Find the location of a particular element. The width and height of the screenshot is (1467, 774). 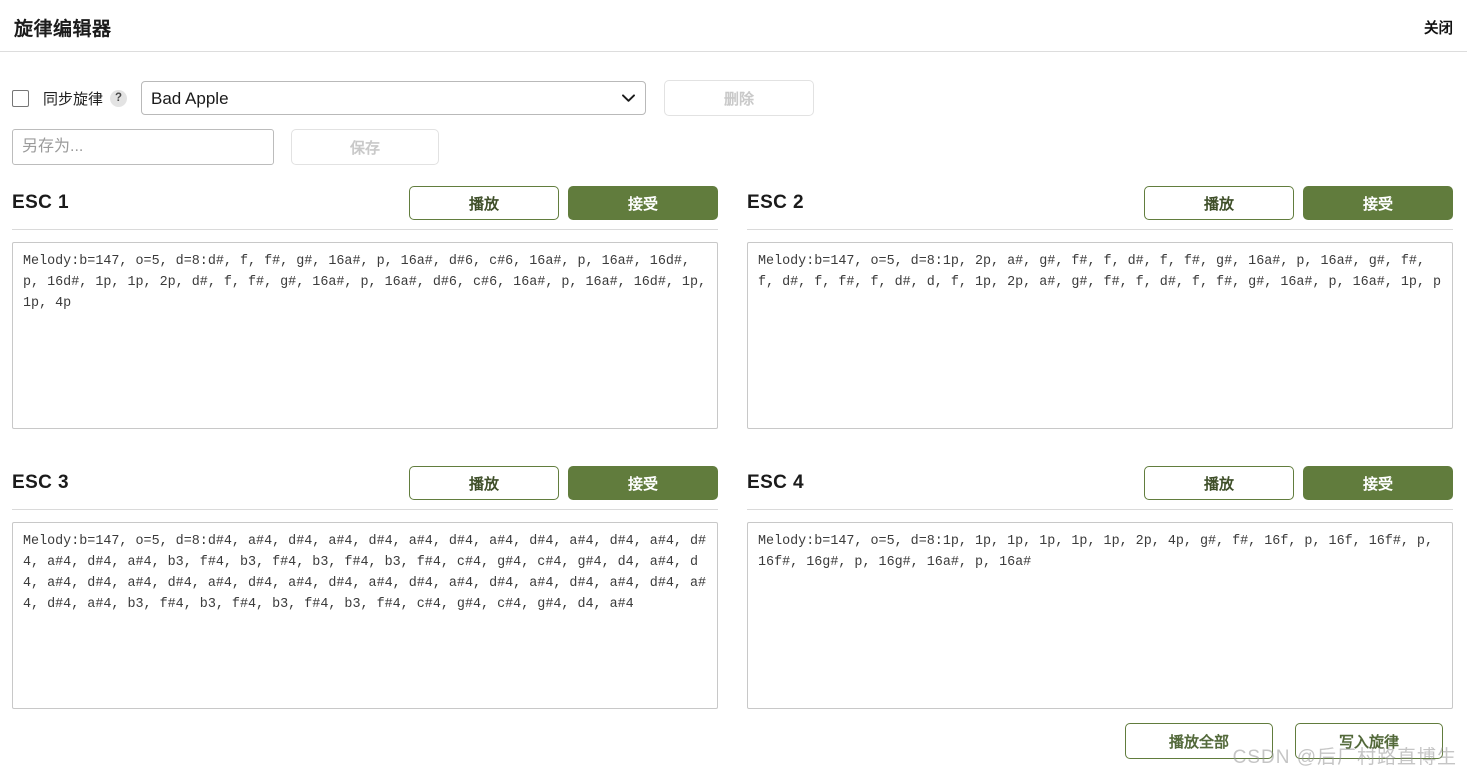

melody-select: Bad Apple is located at coordinates (394, 98).